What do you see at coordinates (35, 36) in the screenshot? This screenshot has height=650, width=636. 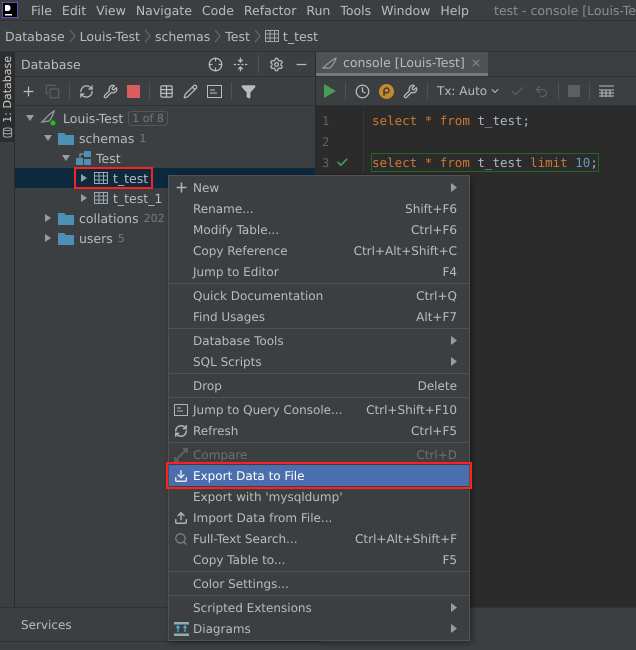 I see `breadcrumb-item: Database` at bounding box center [35, 36].